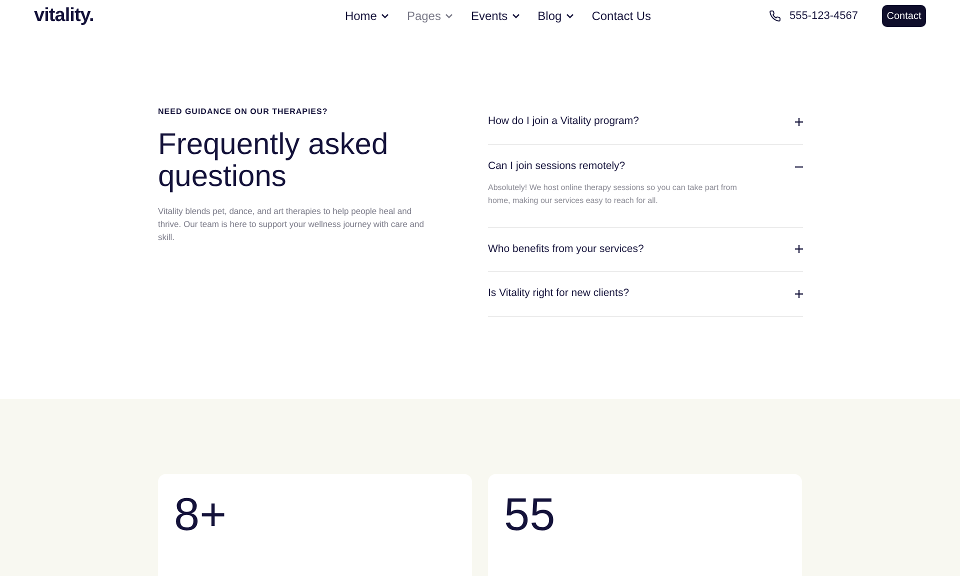 Image resolution: width=960 pixels, height=576 pixels. I want to click on nav-link: Blog, so click(556, 16).